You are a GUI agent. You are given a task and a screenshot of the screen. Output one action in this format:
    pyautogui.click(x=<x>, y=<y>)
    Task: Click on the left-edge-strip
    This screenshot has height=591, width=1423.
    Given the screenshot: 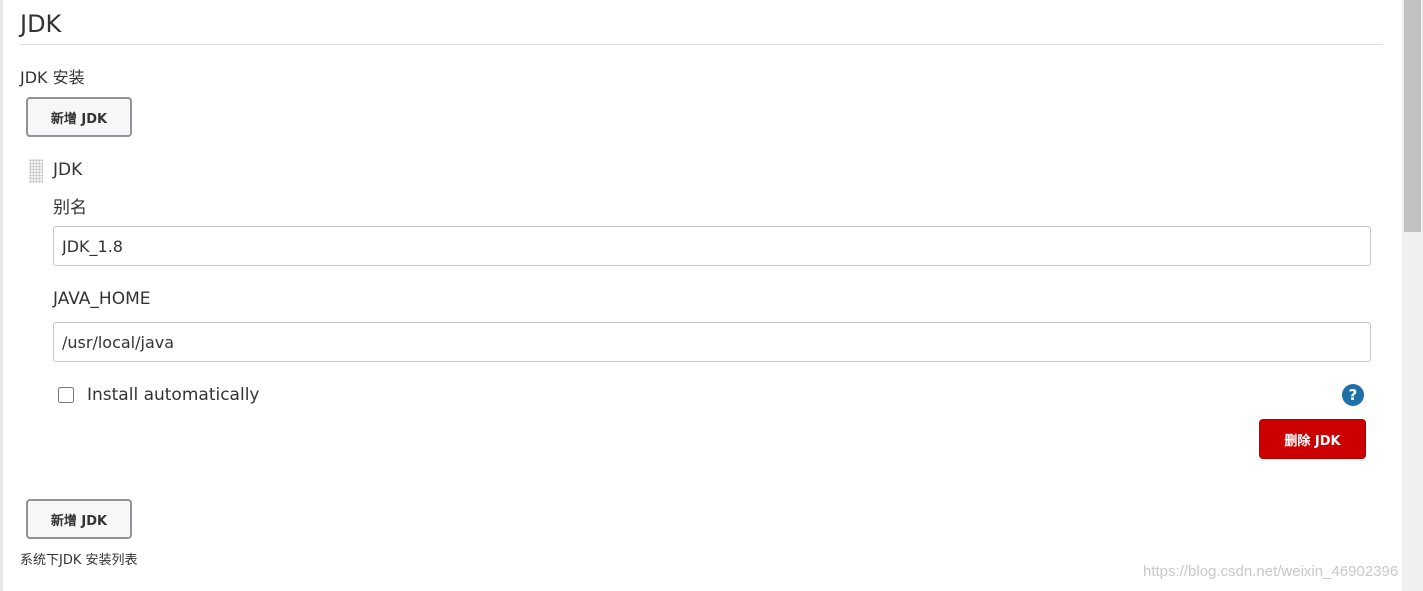 What is the action you would take?
    pyautogui.click(x=1, y=295)
    